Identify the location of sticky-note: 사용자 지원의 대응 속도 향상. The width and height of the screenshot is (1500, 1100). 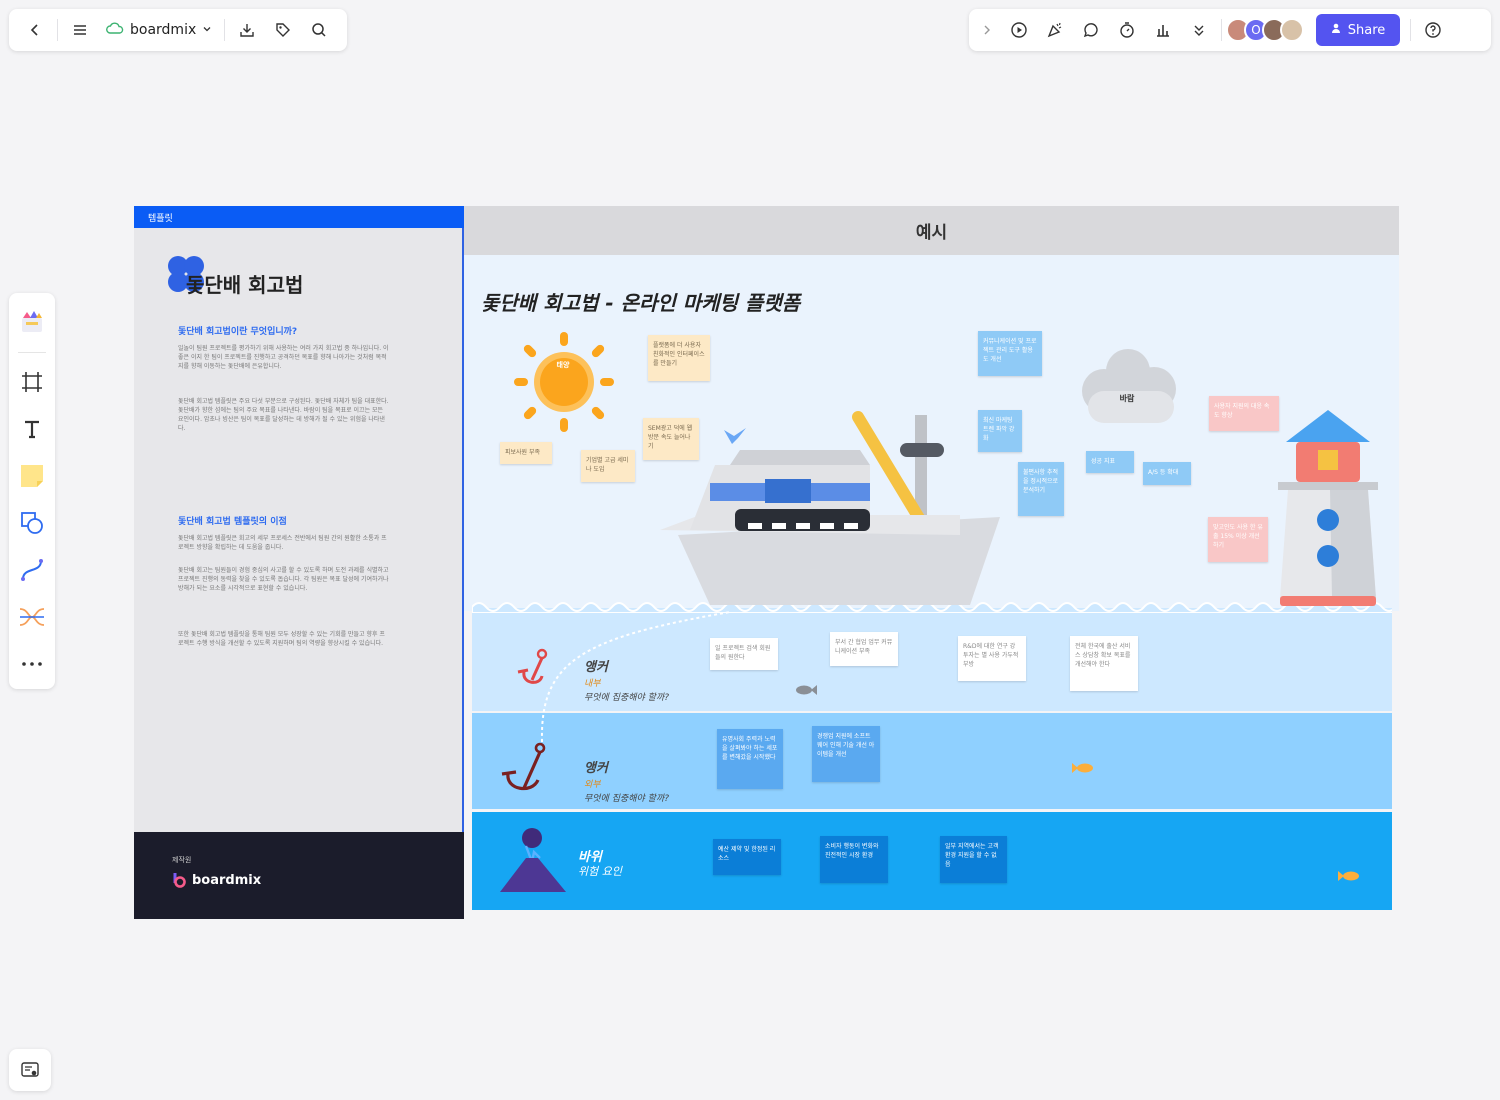
(1244, 413).